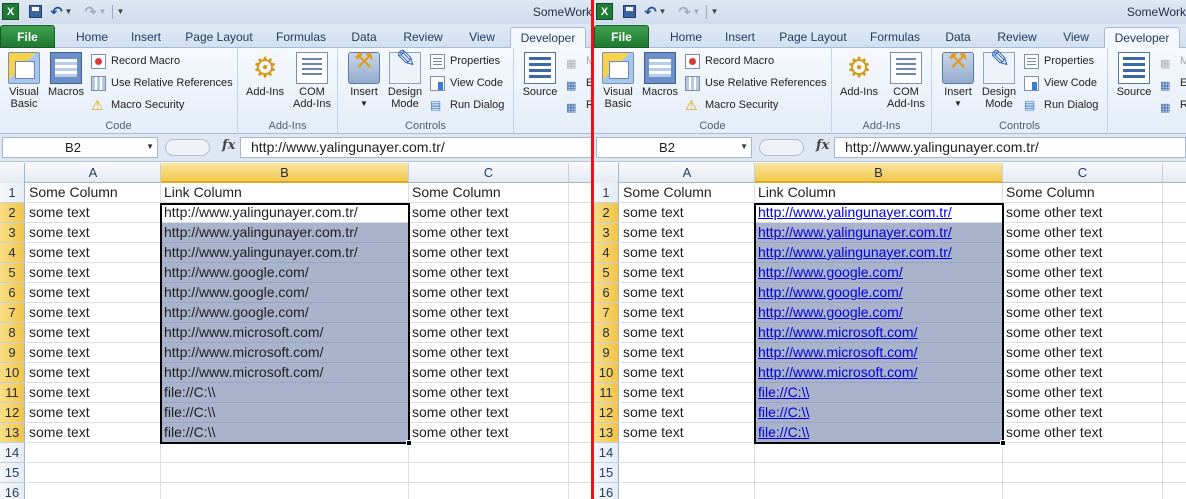 The width and height of the screenshot is (1186, 499). What do you see at coordinates (879, 173) in the screenshot?
I see `column-header-b: B` at bounding box center [879, 173].